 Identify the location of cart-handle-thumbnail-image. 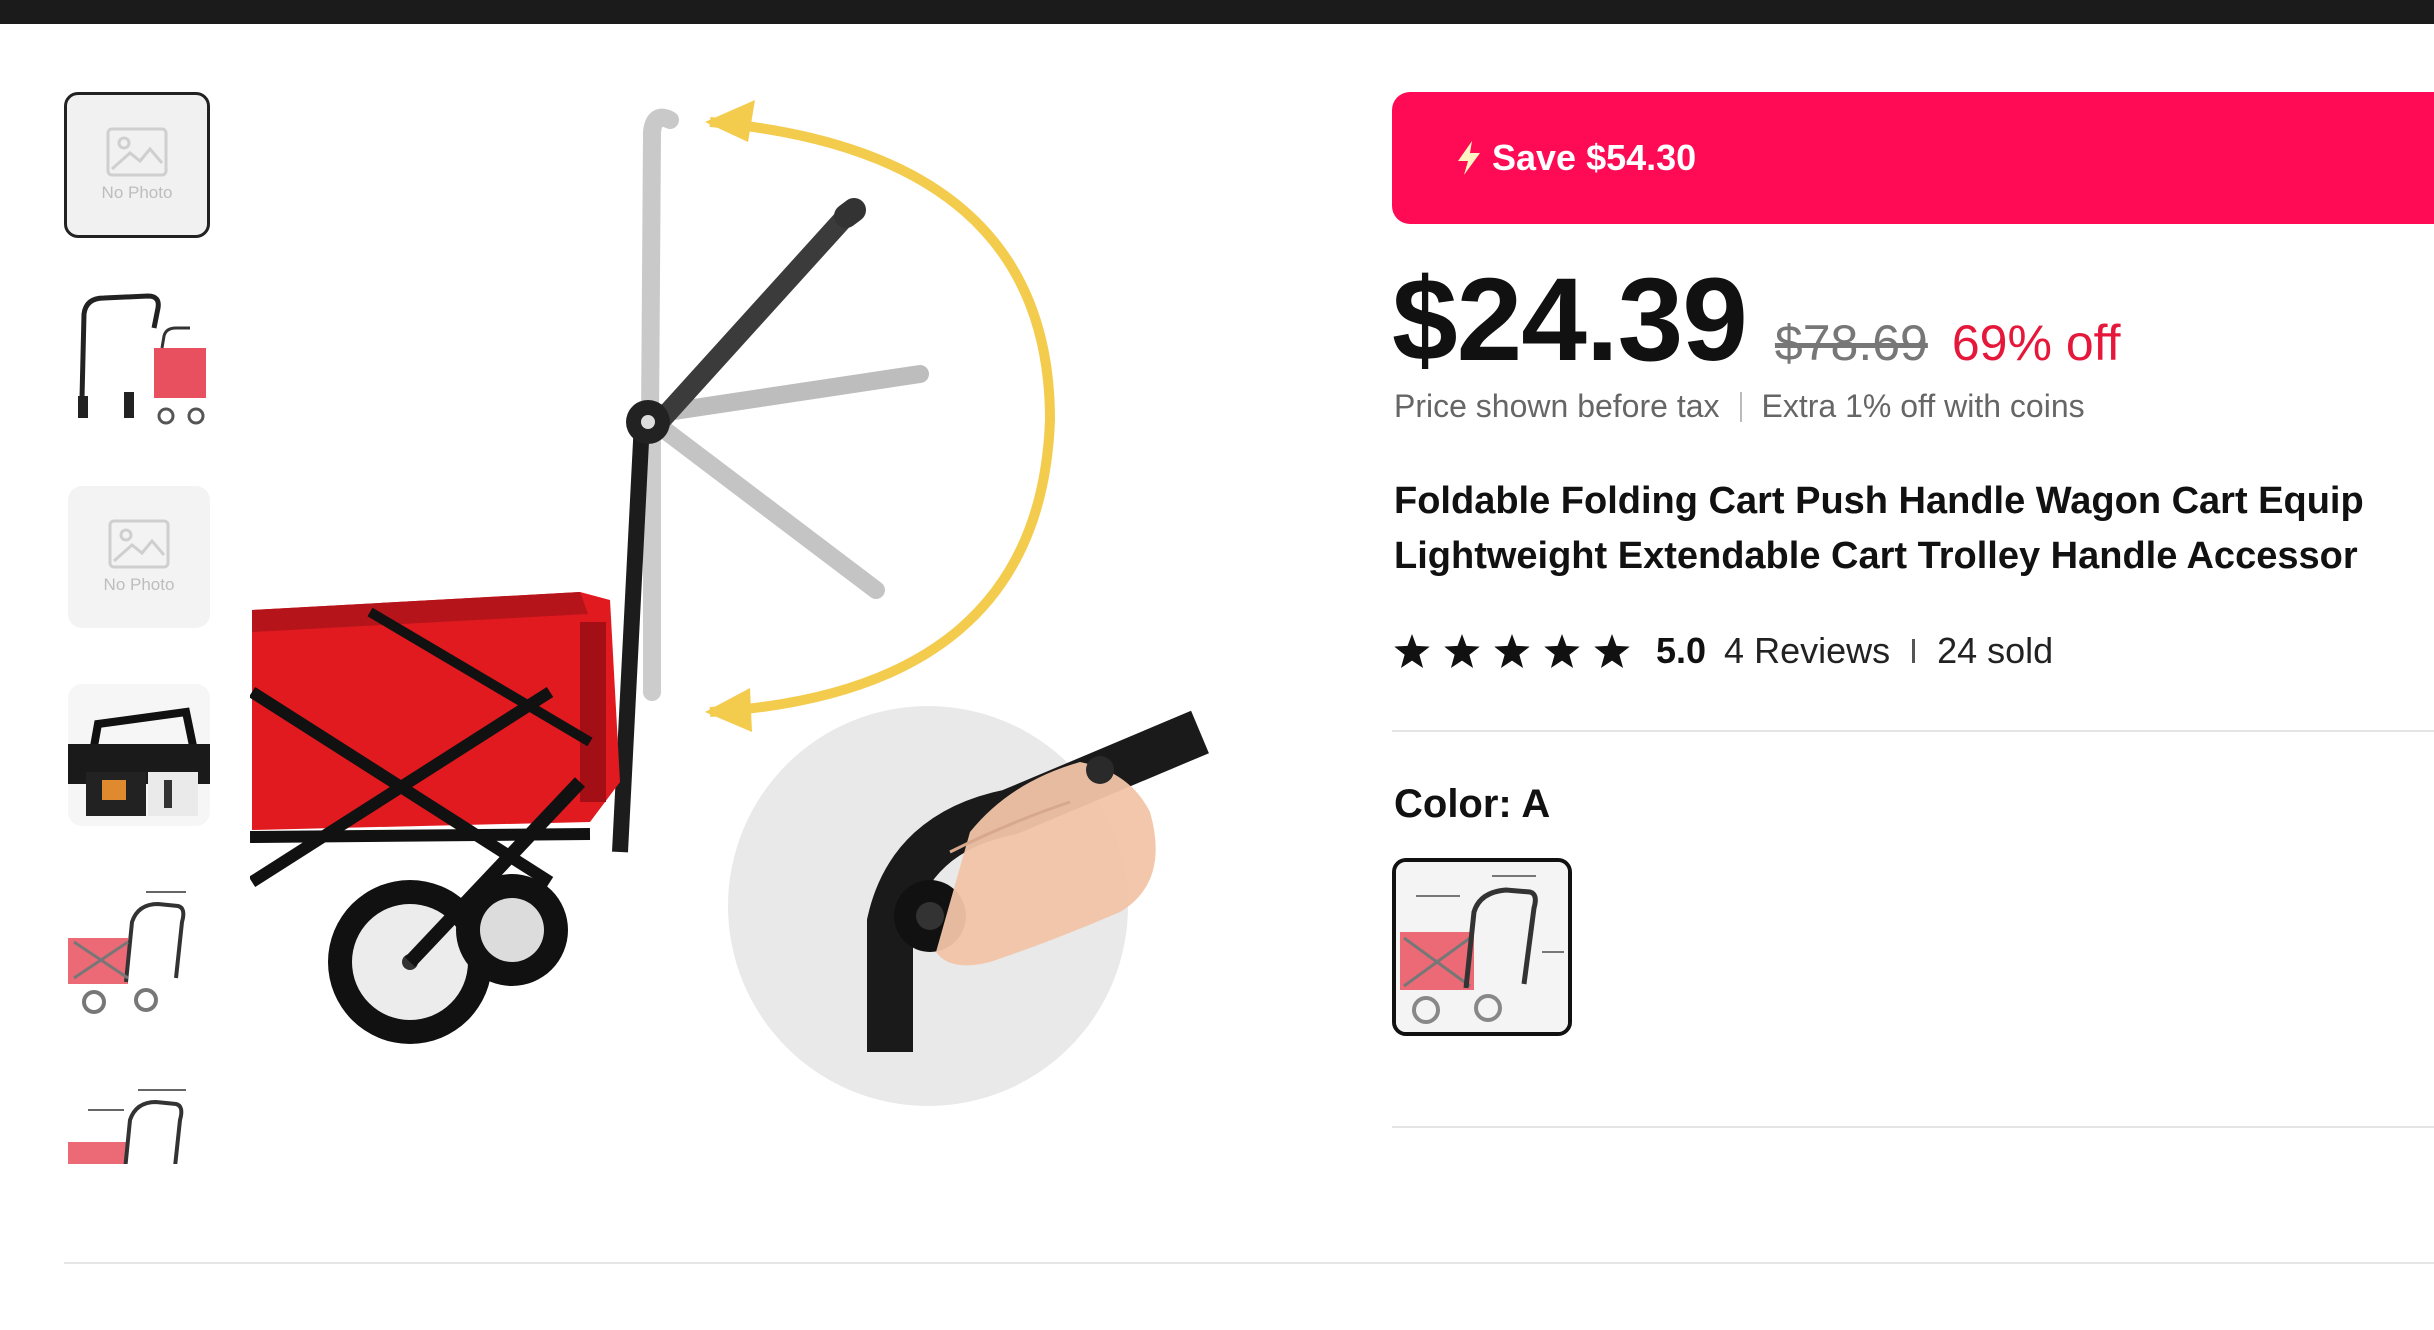
(142, 359).